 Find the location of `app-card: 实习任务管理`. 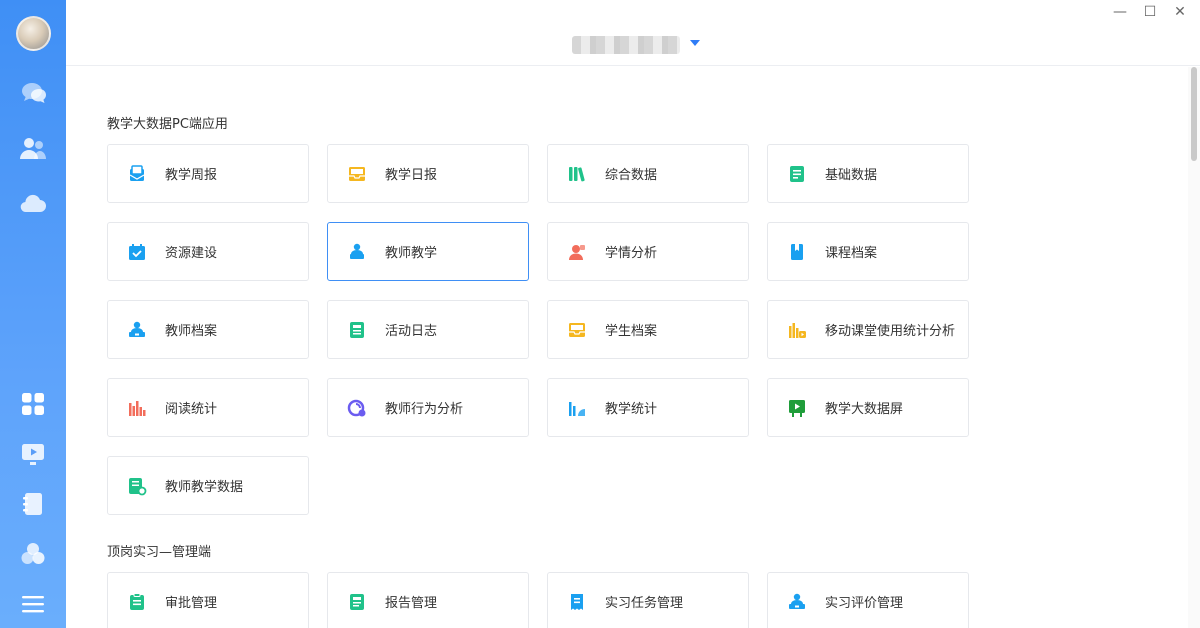

app-card: 实习任务管理 is located at coordinates (648, 600).